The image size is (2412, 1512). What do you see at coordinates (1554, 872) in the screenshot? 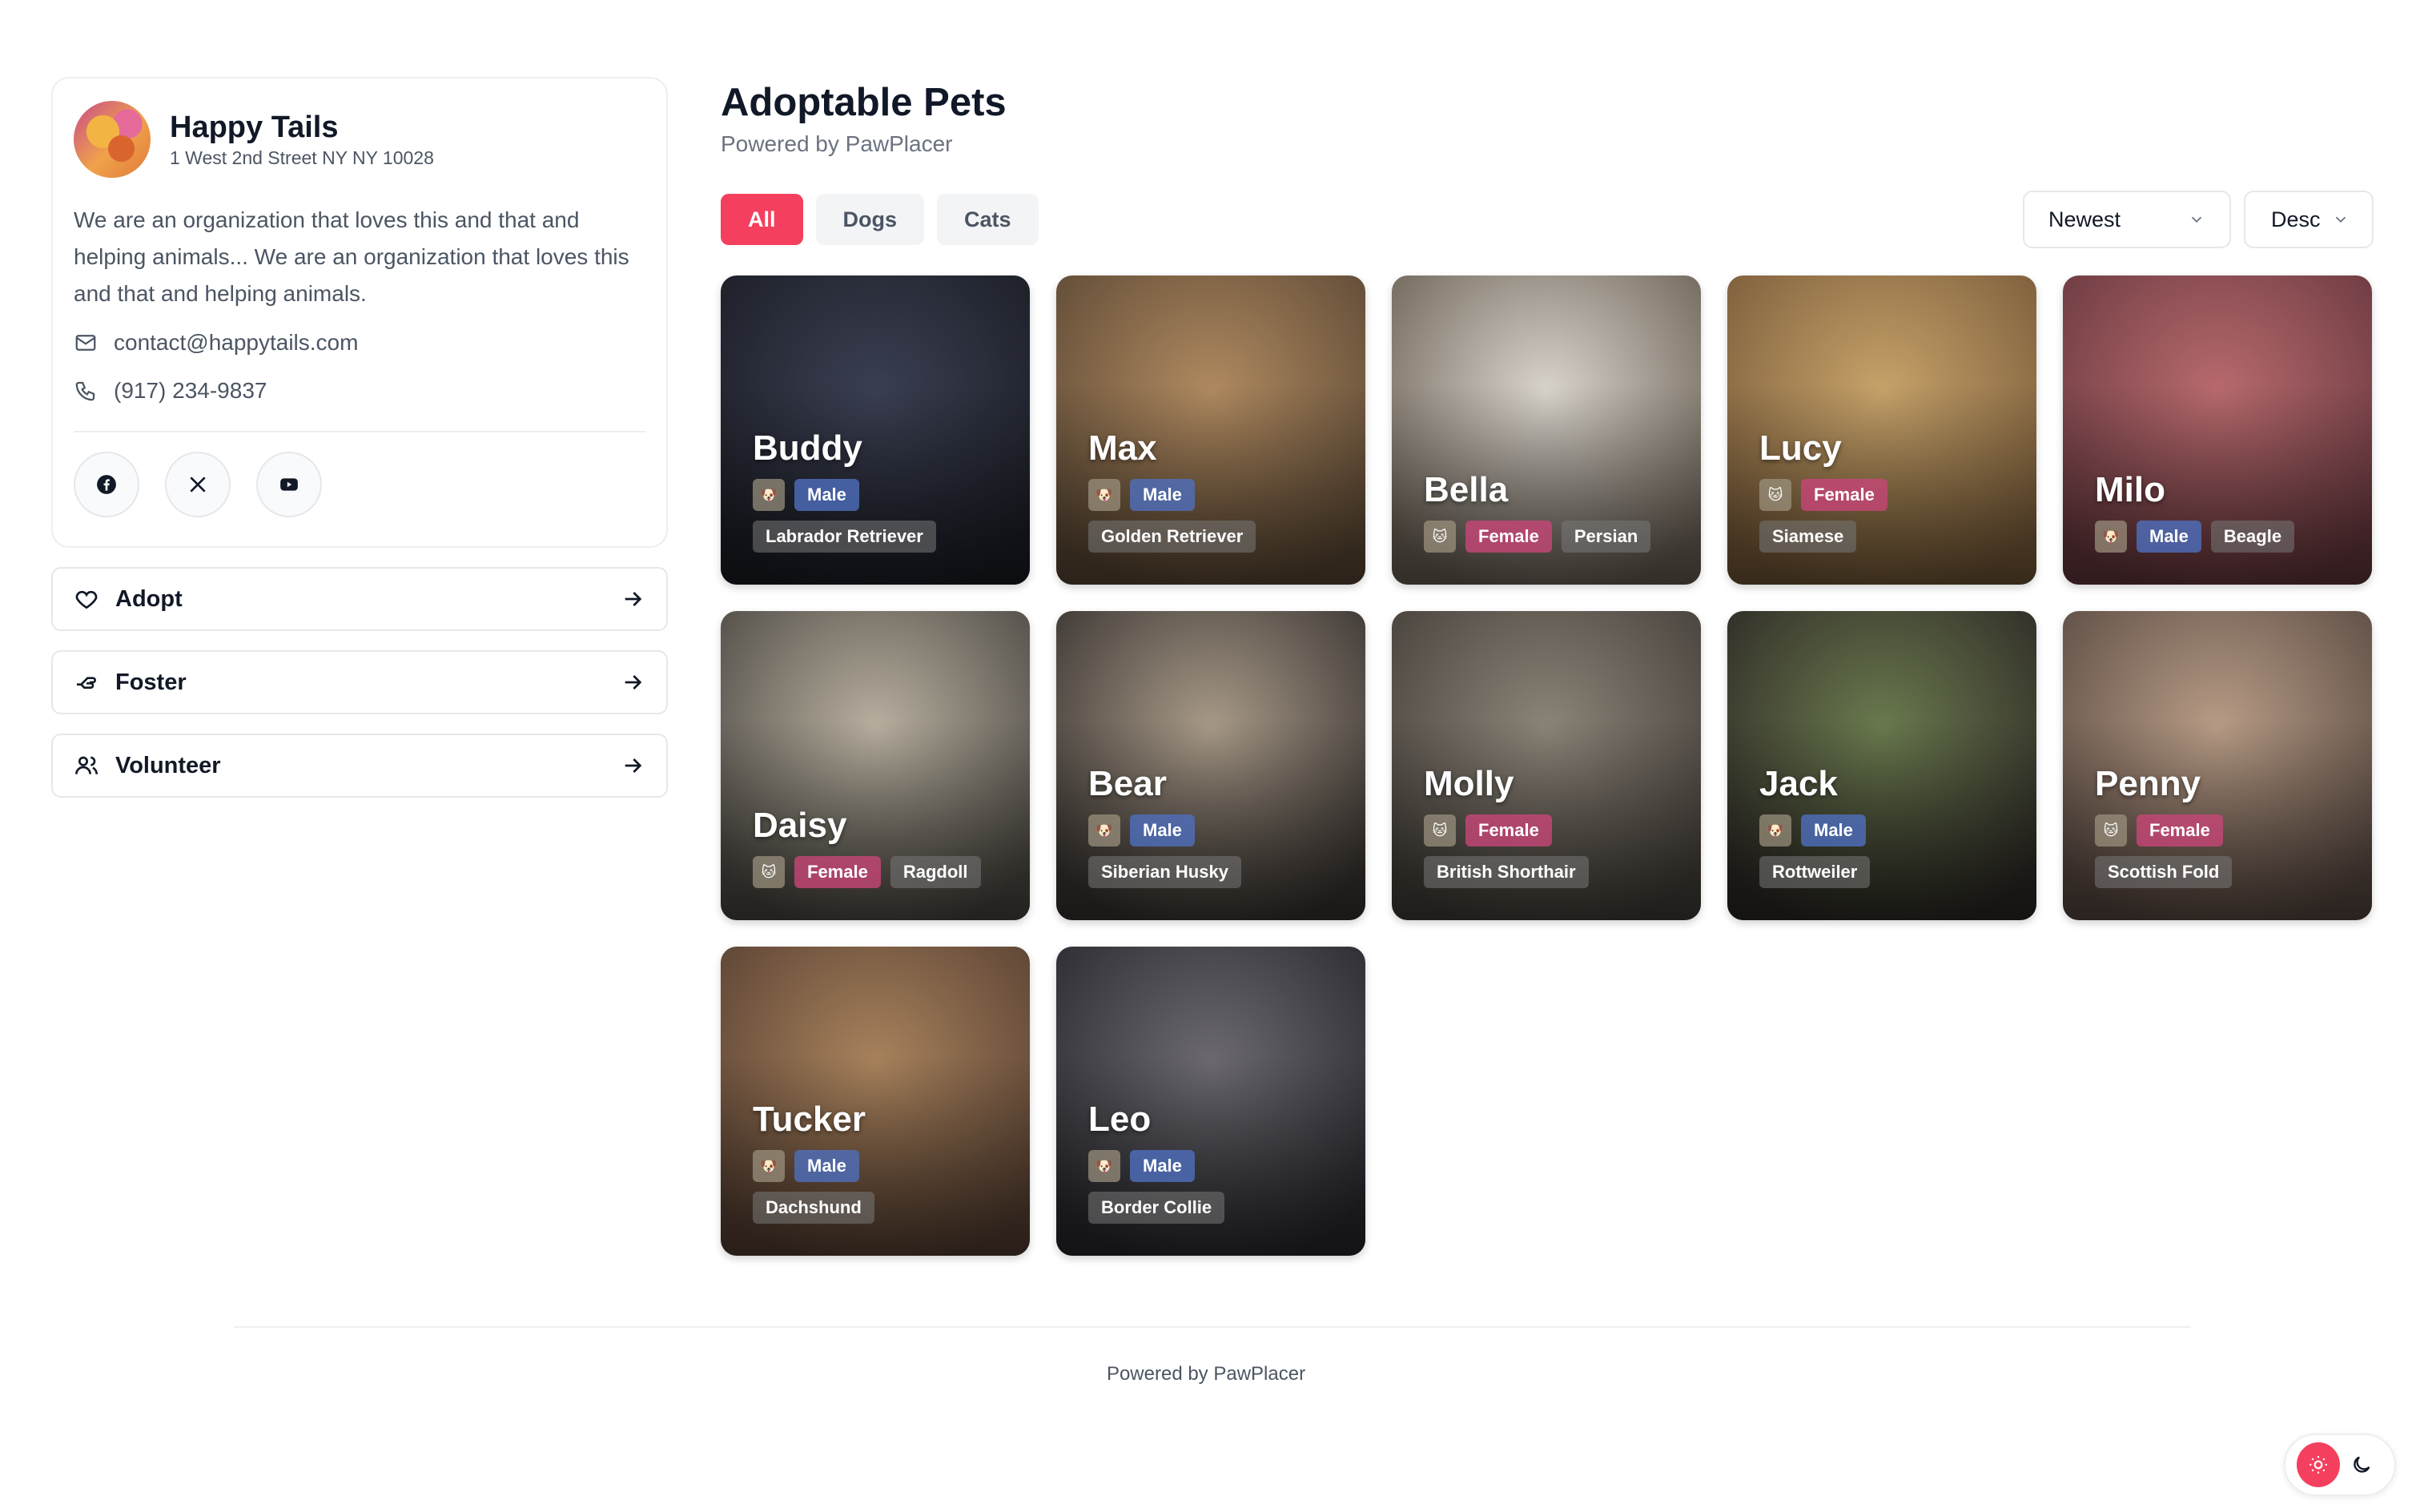
I see `pet-breed-row: British Shorthair` at bounding box center [1554, 872].